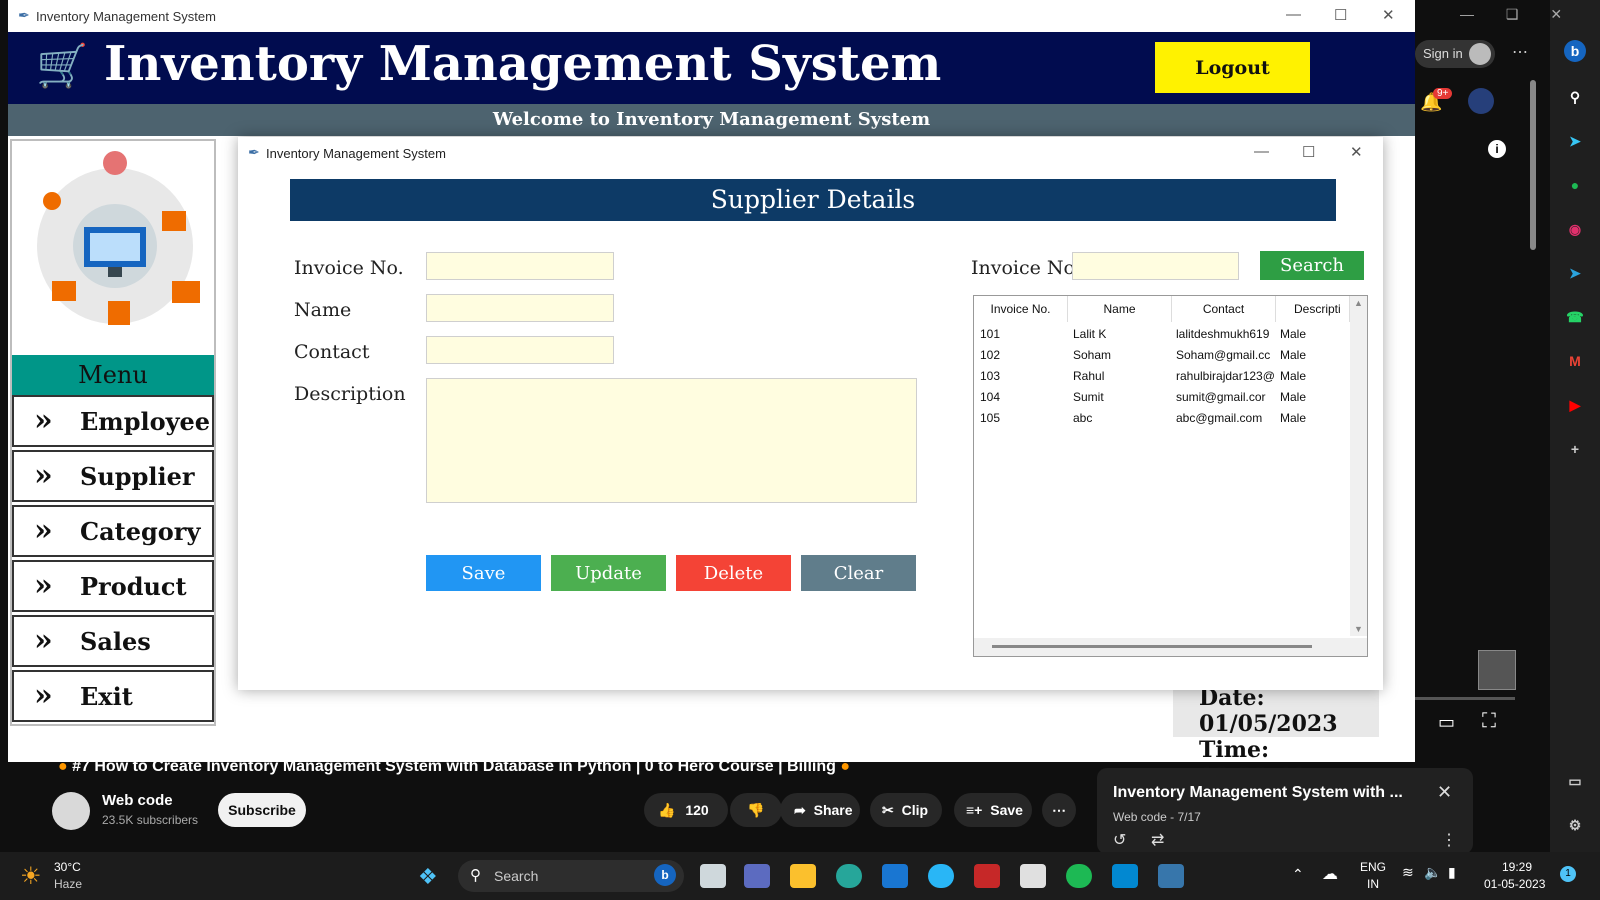 This screenshot has height=900, width=1600. What do you see at coordinates (137, 800) in the screenshot?
I see `channel-name: Web code` at bounding box center [137, 800].